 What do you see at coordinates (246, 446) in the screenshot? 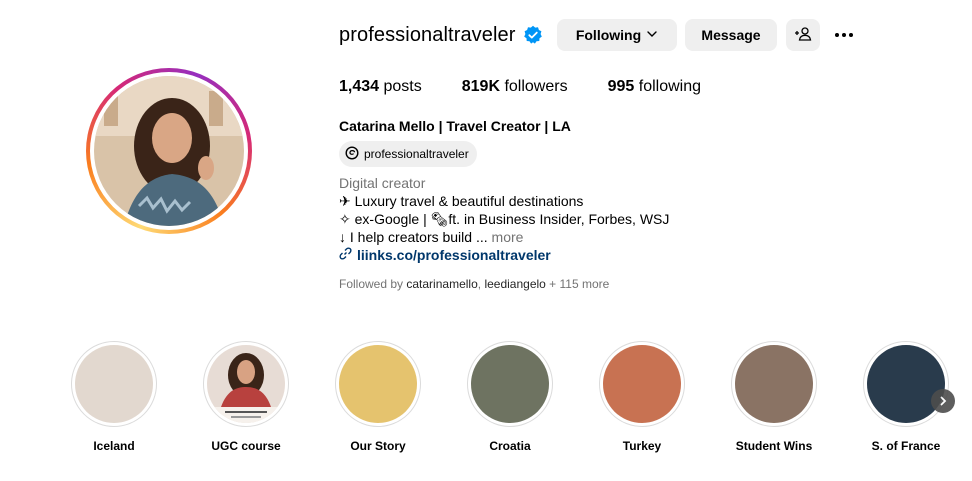
I see `highlight-label: UGC course` at bounding box center [246, 446].